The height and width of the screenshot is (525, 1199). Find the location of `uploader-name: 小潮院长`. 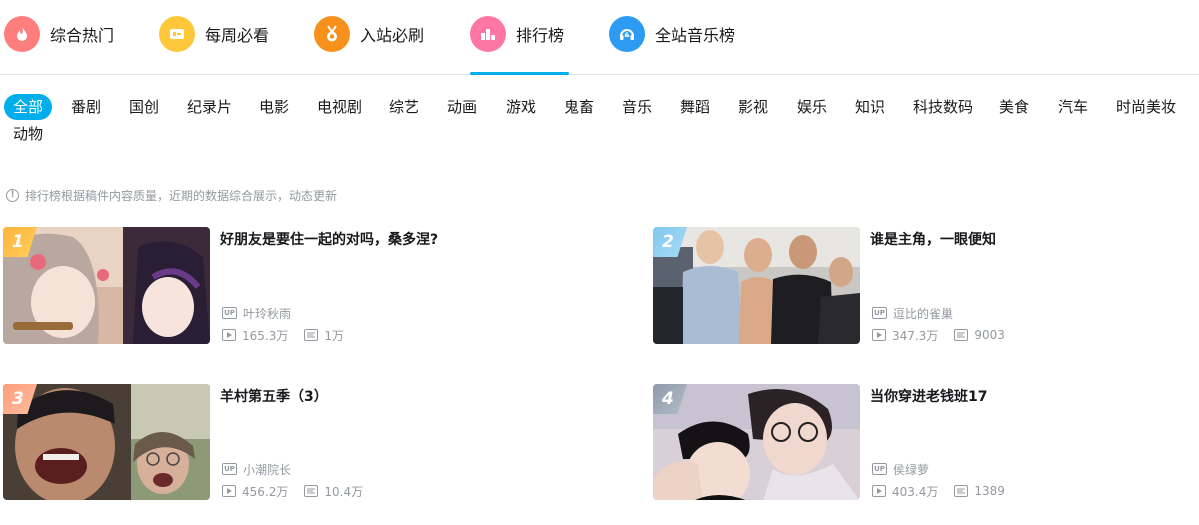

uploader-name: 小潮院长 is located at coordinates (267, 469).